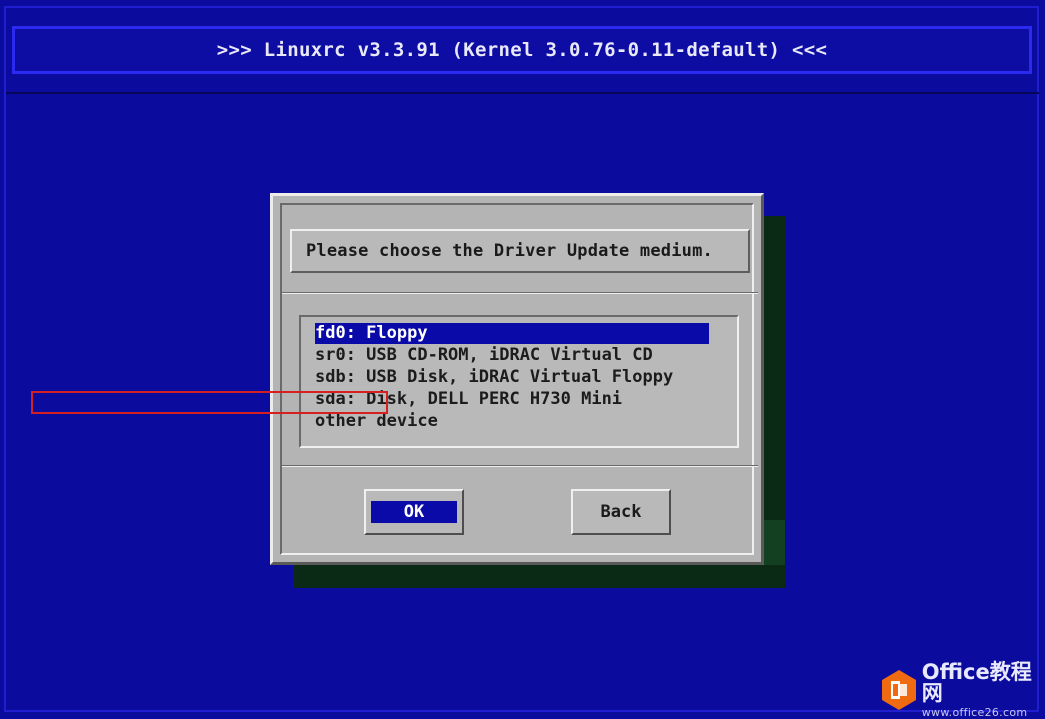  What do you see at coordinates (974, 712) in the screenshot?
I see `watermark-url: www.office26.com` at bounding box center [974, 712].